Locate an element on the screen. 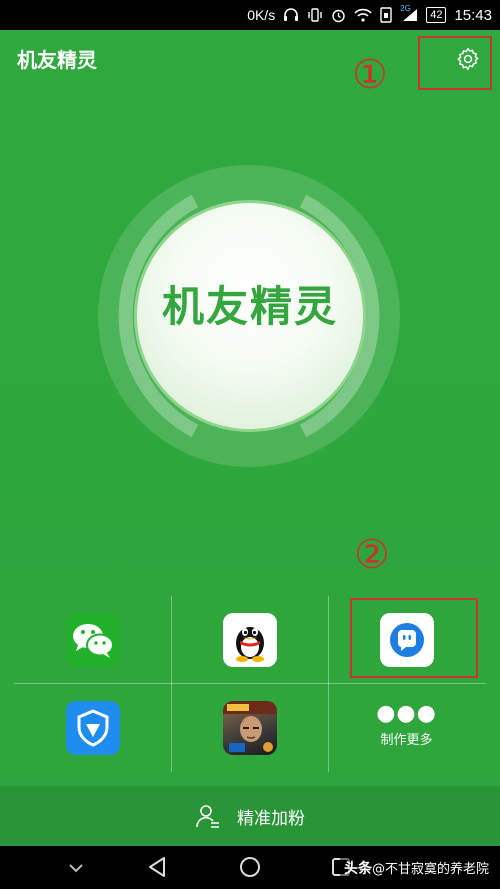  app-cell-tencent-guard is located at coordinates (92, 727).